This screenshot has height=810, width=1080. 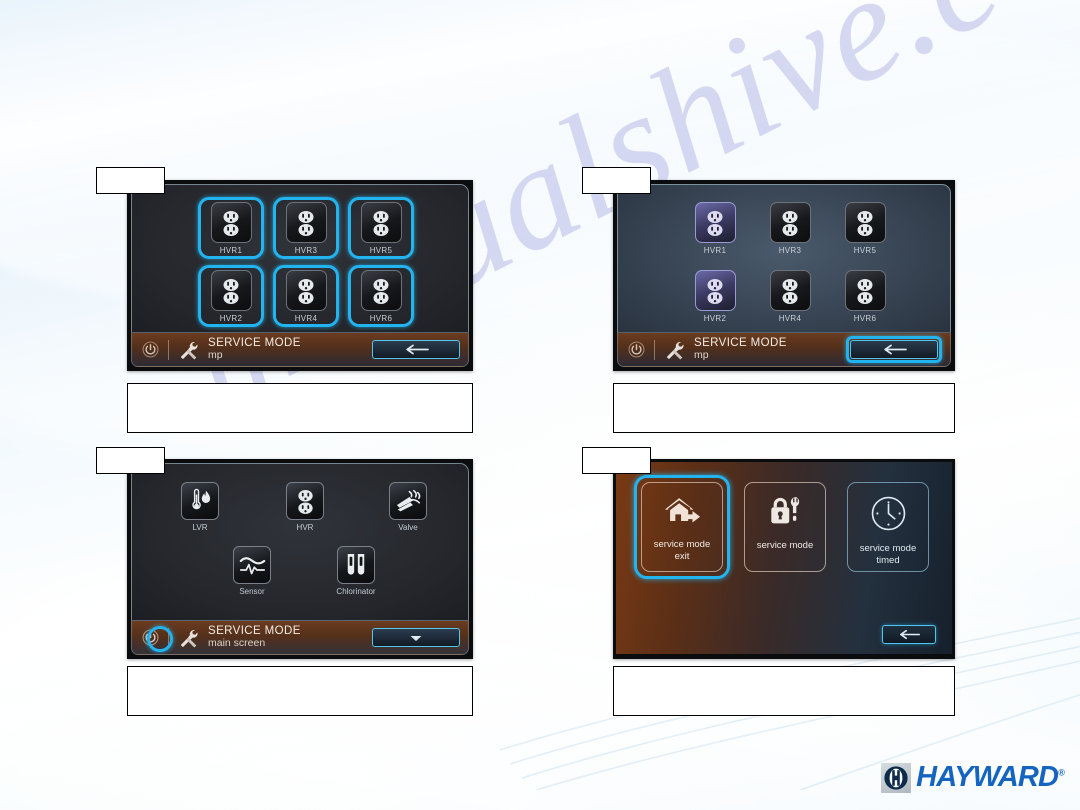 What do you see at coordinates (305, 527) in the screenshot?
I see `tile-label: HVR` at bounding box center [305, 527].